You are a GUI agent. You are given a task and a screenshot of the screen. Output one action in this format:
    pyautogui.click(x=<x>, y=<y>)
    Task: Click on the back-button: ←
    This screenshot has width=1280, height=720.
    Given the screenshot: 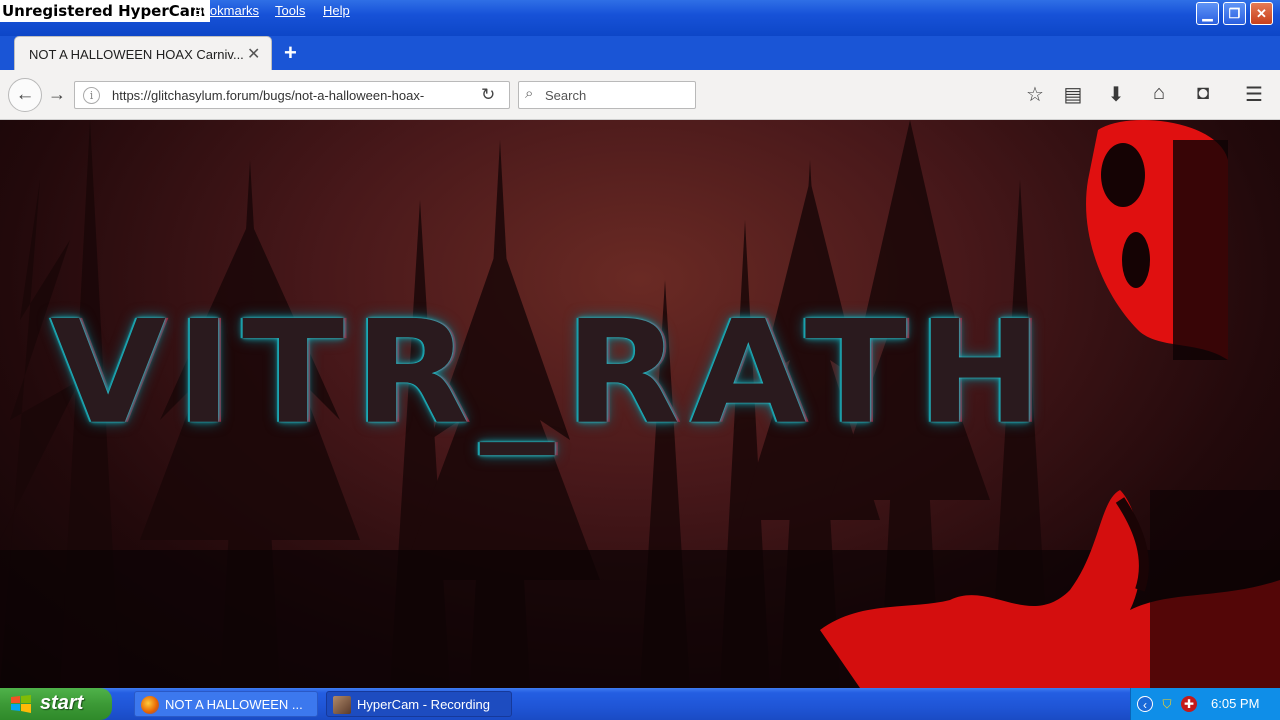 What is the action you would take?
    pyautogui.click(x=25, y=95)
    